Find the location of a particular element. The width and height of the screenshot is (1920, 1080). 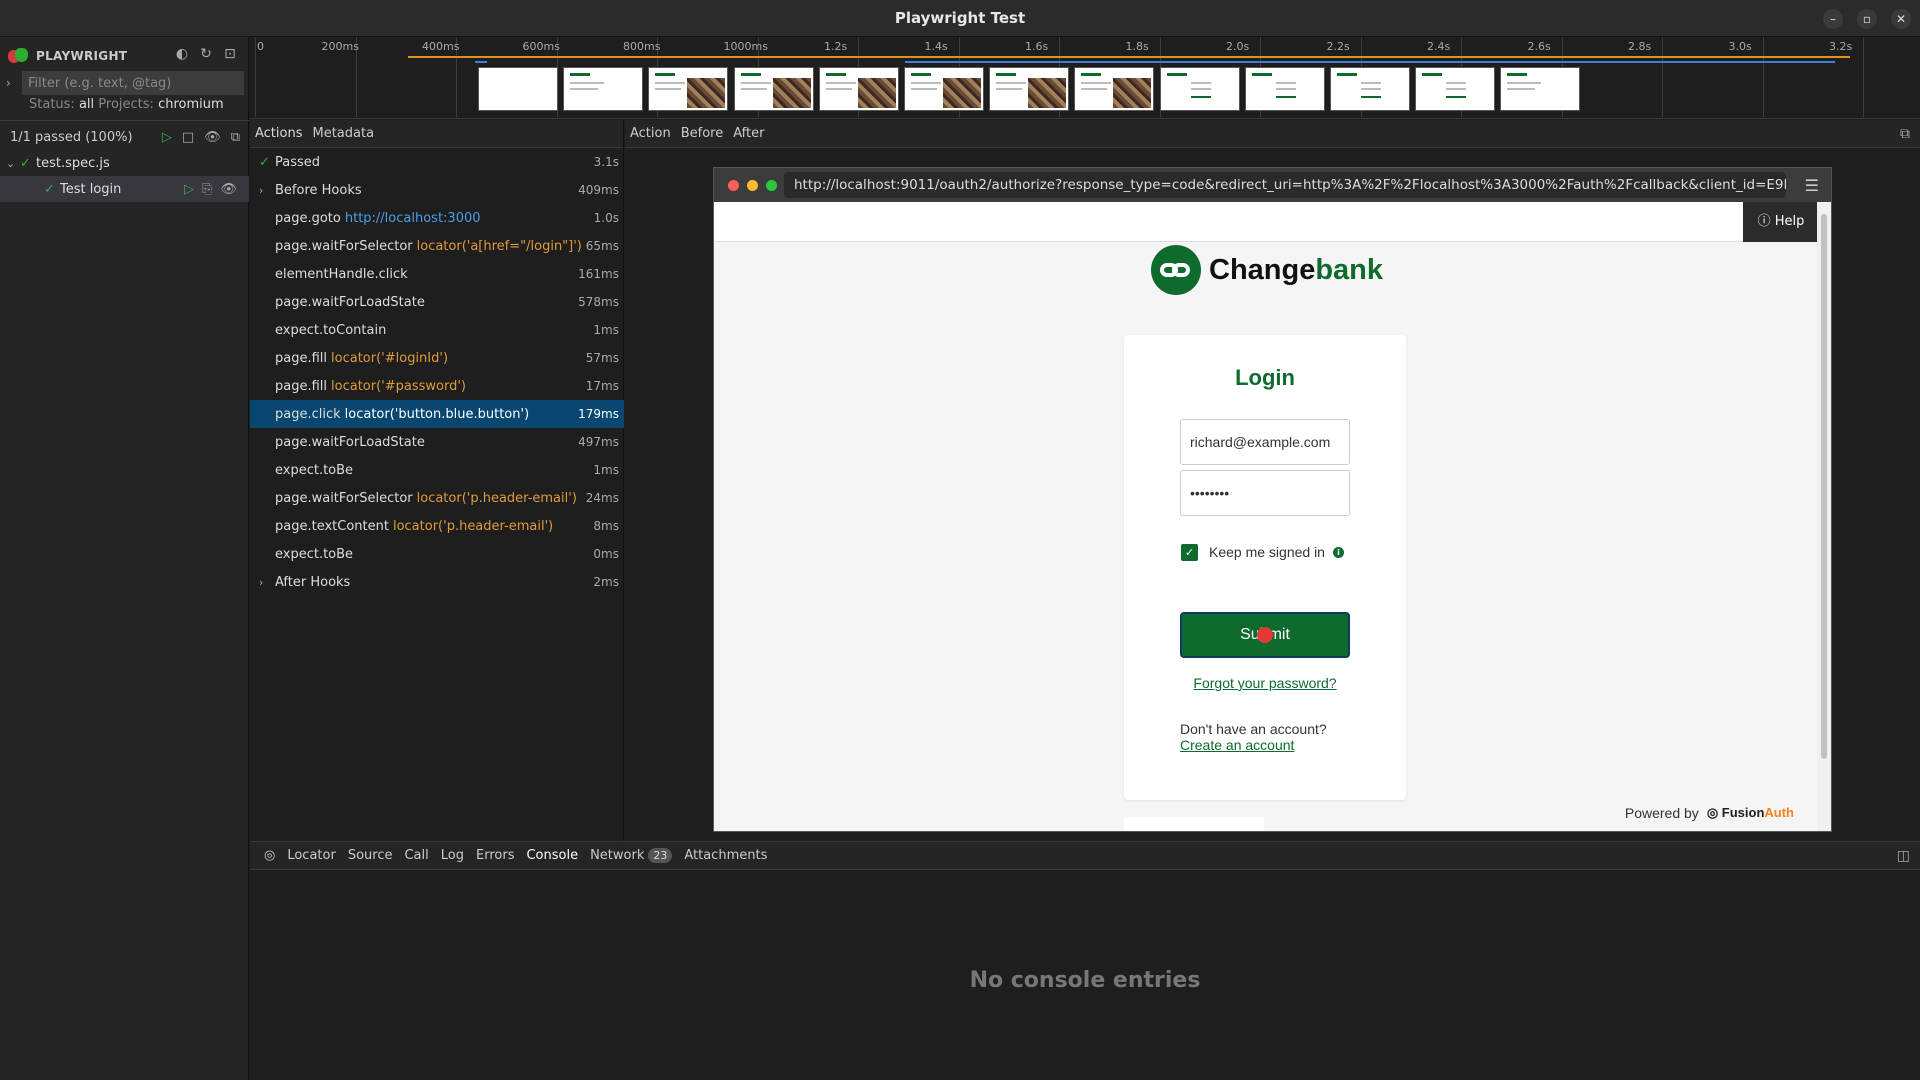

maximize-icon: ▫ is located at coordinates (1867, 19).